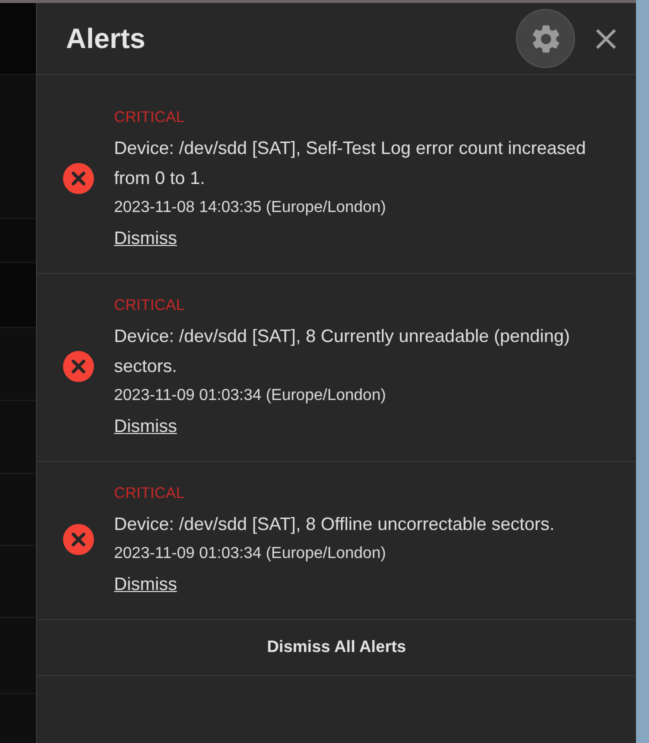 The height and width of the screenshot is (743, 649). Describe the element at coordinates (106, 38) in the screenshot. I see `panel-title: Alerts` at that location.